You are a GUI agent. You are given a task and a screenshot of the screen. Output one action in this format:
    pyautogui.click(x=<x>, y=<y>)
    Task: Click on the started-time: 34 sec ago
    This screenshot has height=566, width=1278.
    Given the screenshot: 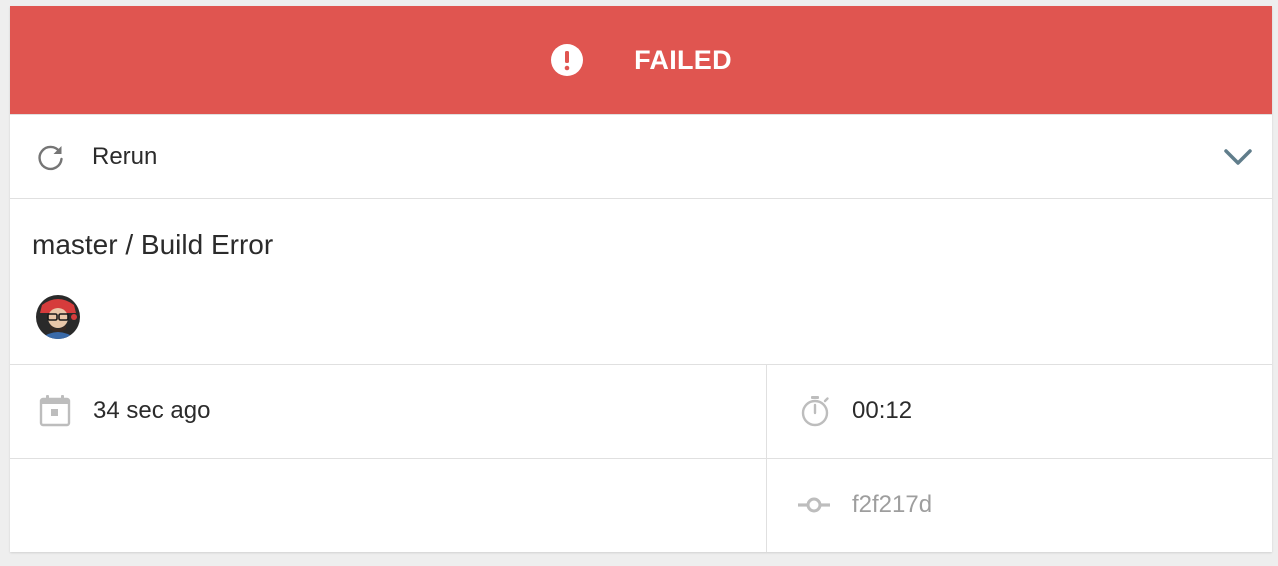 What is the action you would take?
    pyautogui.click(x=152, y=410)
    